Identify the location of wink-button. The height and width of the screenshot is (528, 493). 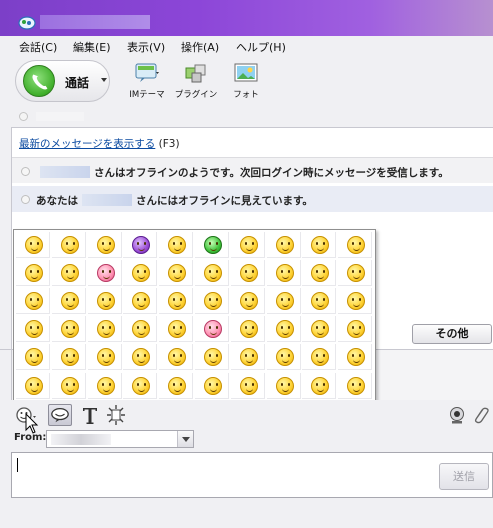
(60, 415).